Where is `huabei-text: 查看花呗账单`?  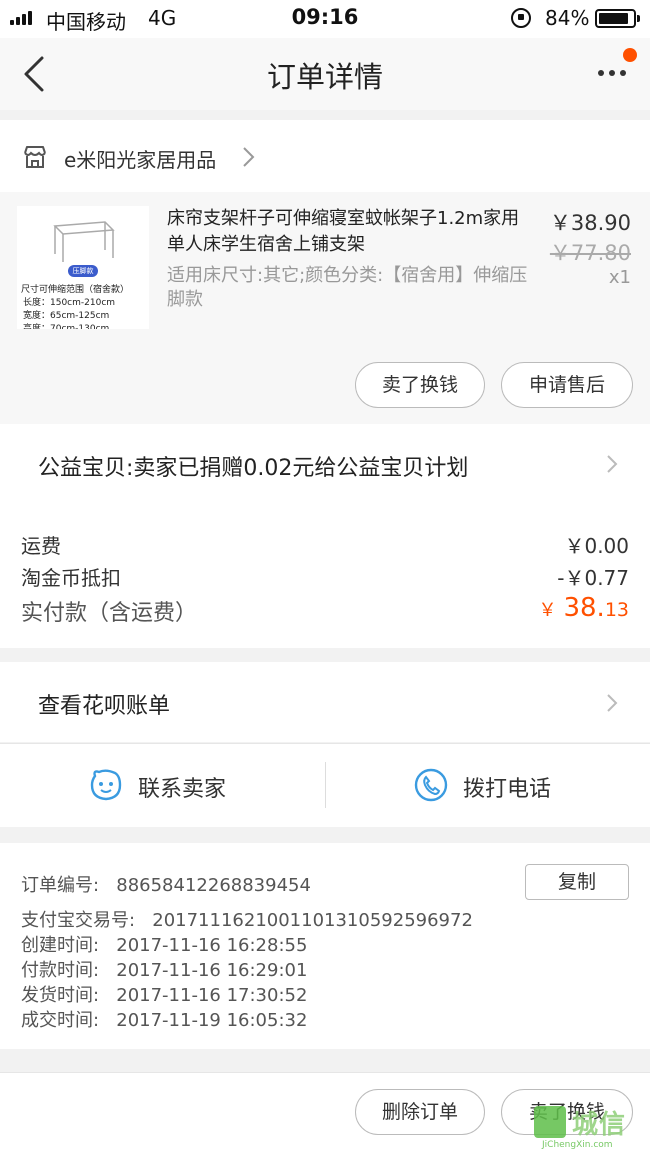 huabei-text: 查看花呗账单 is located at coordinates (104, 706).